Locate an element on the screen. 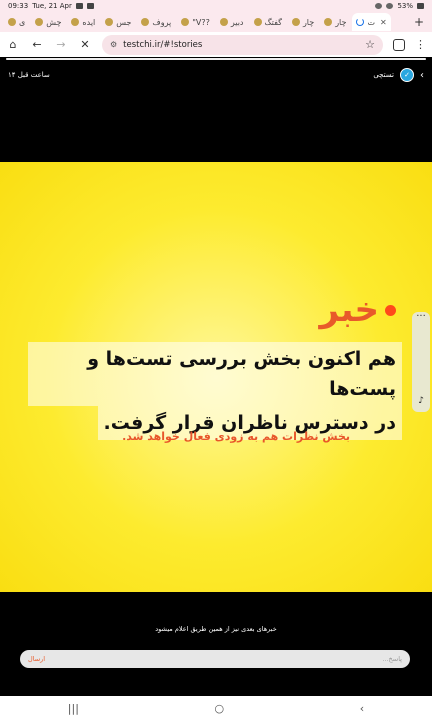 The image size is (432, 720). more-options-icon: ··· is located at coordinates (421, 317).